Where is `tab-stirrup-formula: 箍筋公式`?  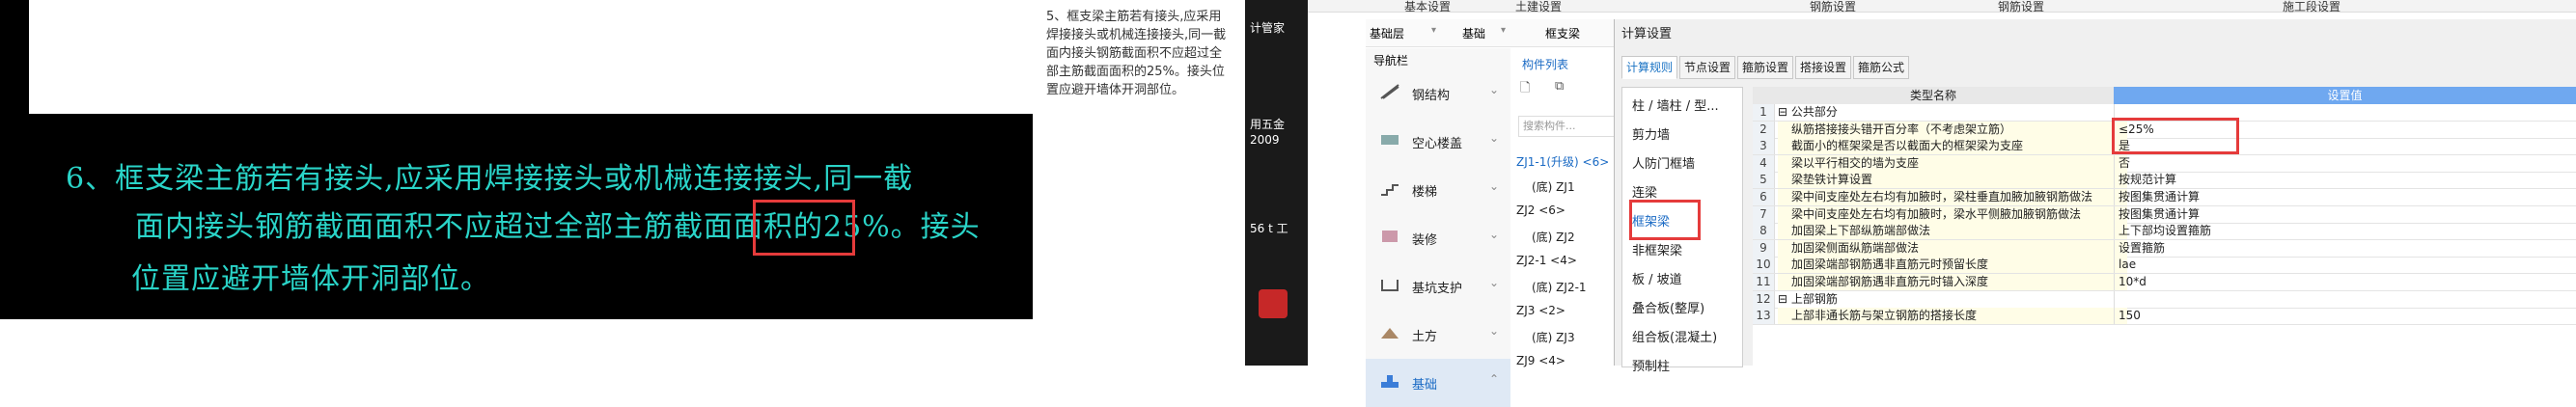
tab-stirrup-formula: 箍筋公式 is located at coordinates (1881, 68).